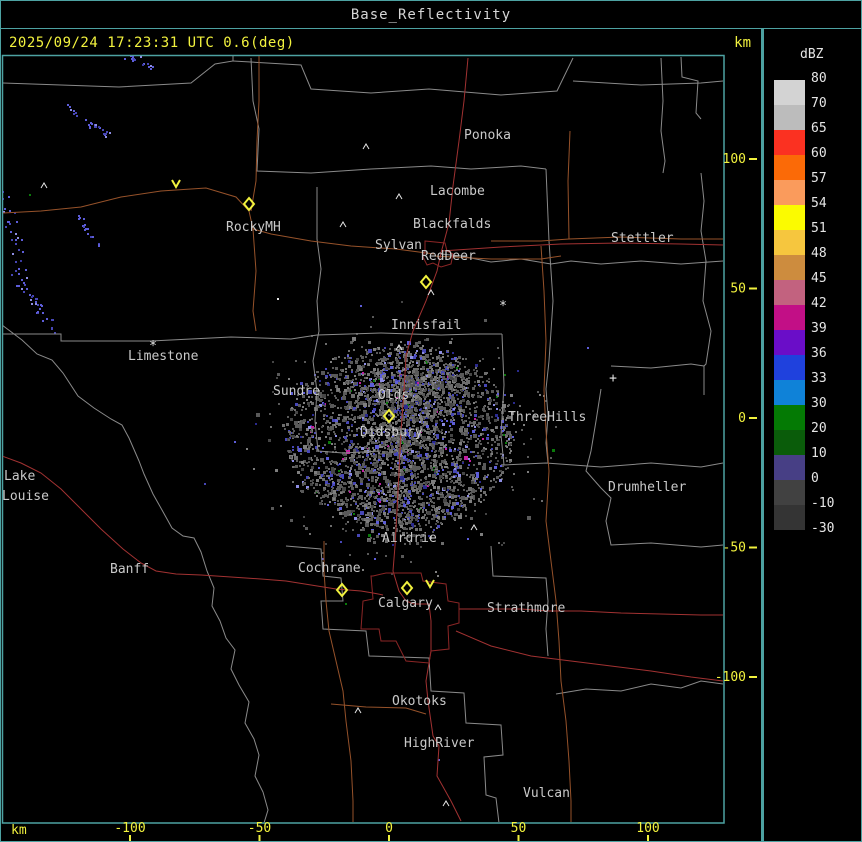  What do you see at coordinates (647, 828) in the screenshot?
I see `bottom-axis-tick-label: 100` at bounding box center [647, 828].